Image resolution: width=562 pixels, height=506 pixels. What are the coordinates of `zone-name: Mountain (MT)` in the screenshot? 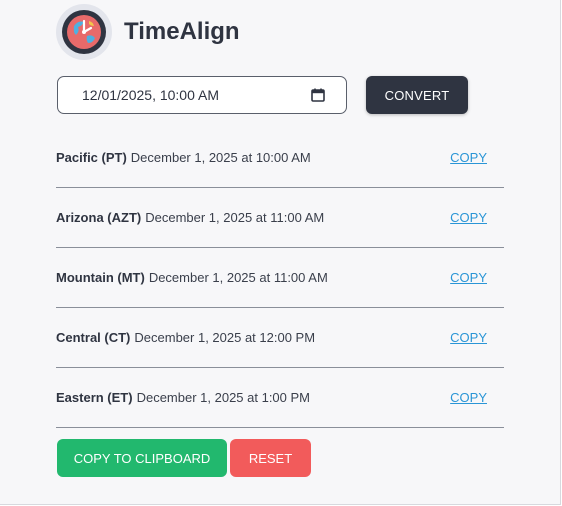 It's located at (100, 277).